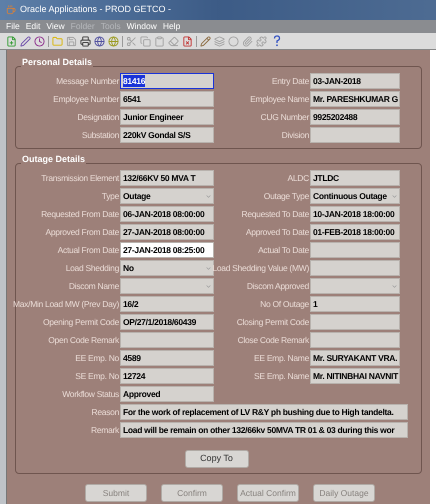 This screenshot has height=504, width=436. Describe the element at coordinates (247, 41) in the screenshot. I see `paperclip-icon` at that location.